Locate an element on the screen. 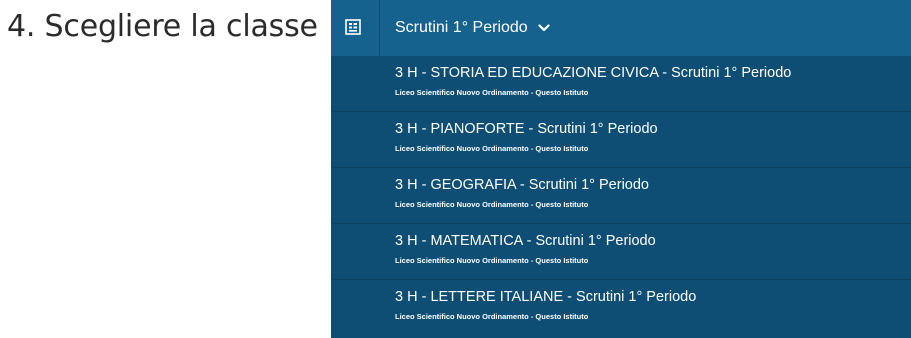  period-dropdown-label: Scrutini 1° Periodo is located at coordinates (472, 28).